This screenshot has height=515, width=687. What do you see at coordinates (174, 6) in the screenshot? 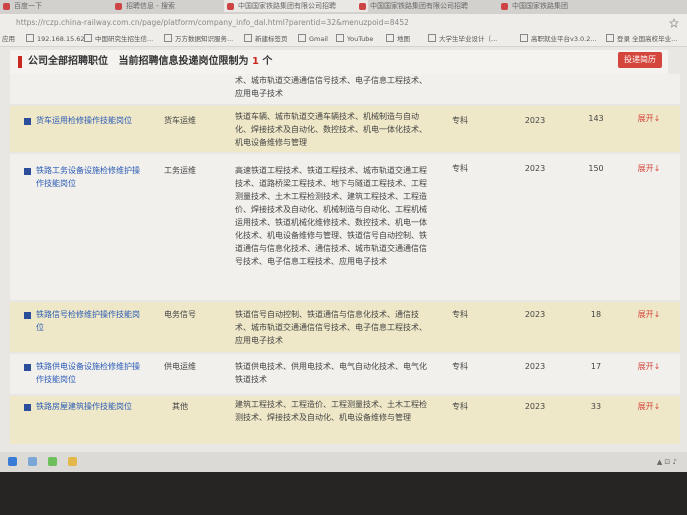
I see `browser-tab: 招聘信息 - 搜索` at bounding box center [174, 6].